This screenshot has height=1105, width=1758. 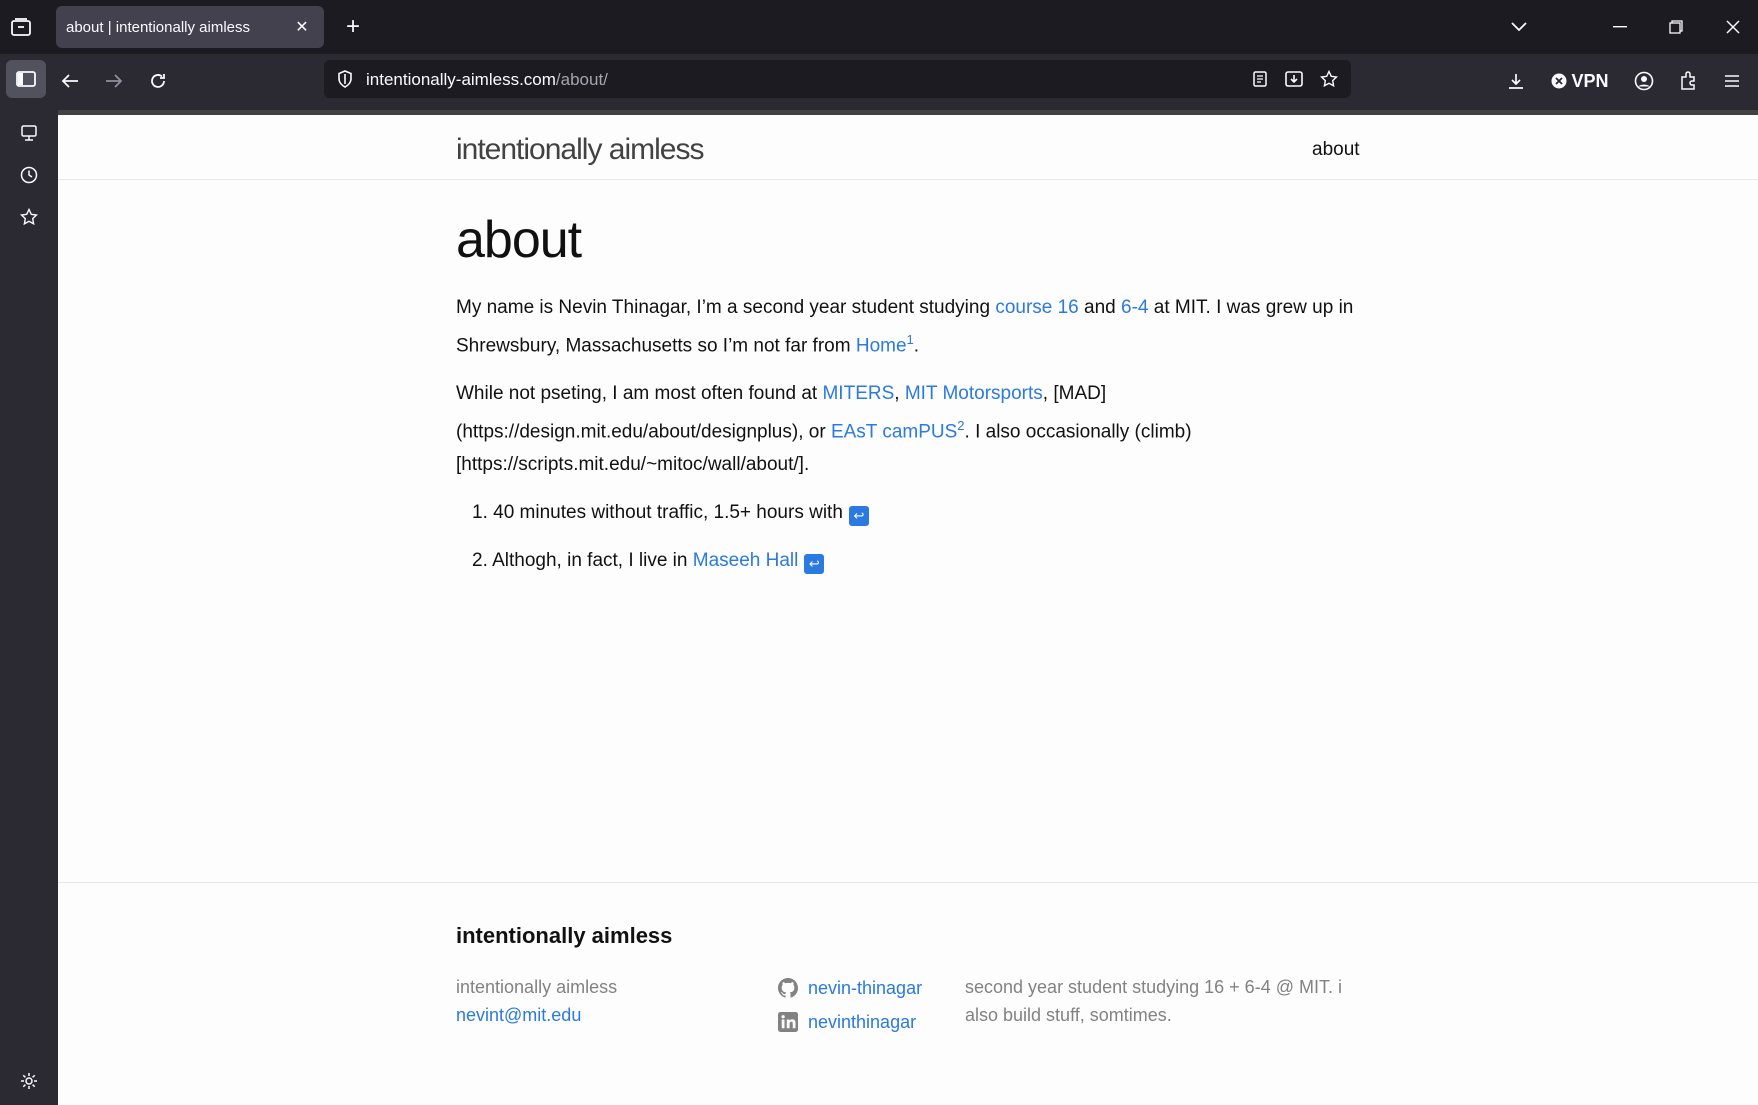 I want to click on reader-view-icon, so click(x=1260, y=79).